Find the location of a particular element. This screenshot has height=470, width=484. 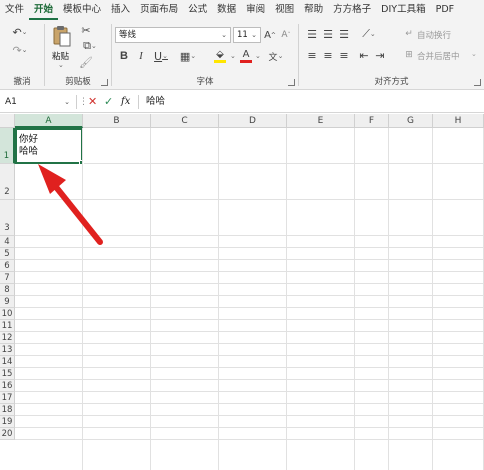

font-size-value: 11 is located at coordinates (242, 35).